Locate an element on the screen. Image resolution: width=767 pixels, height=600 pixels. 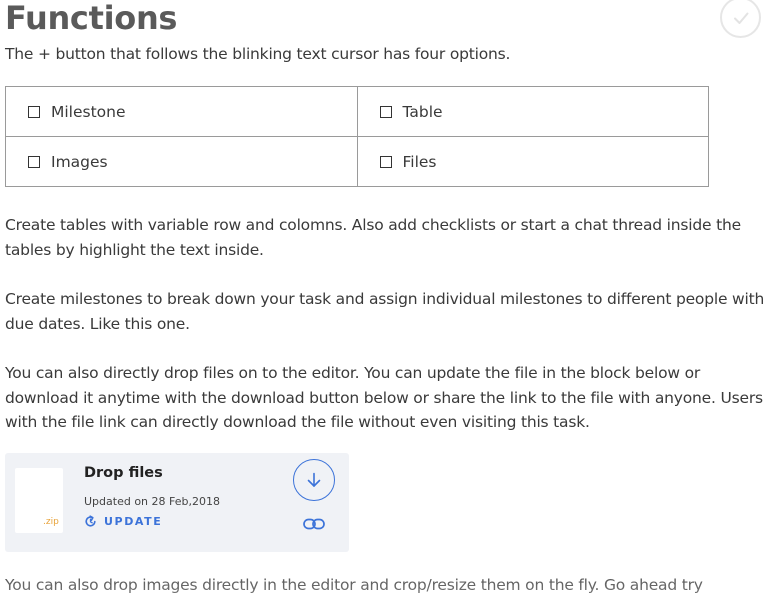
file-thumbnail: .zip is located at coordinates (39, 500).